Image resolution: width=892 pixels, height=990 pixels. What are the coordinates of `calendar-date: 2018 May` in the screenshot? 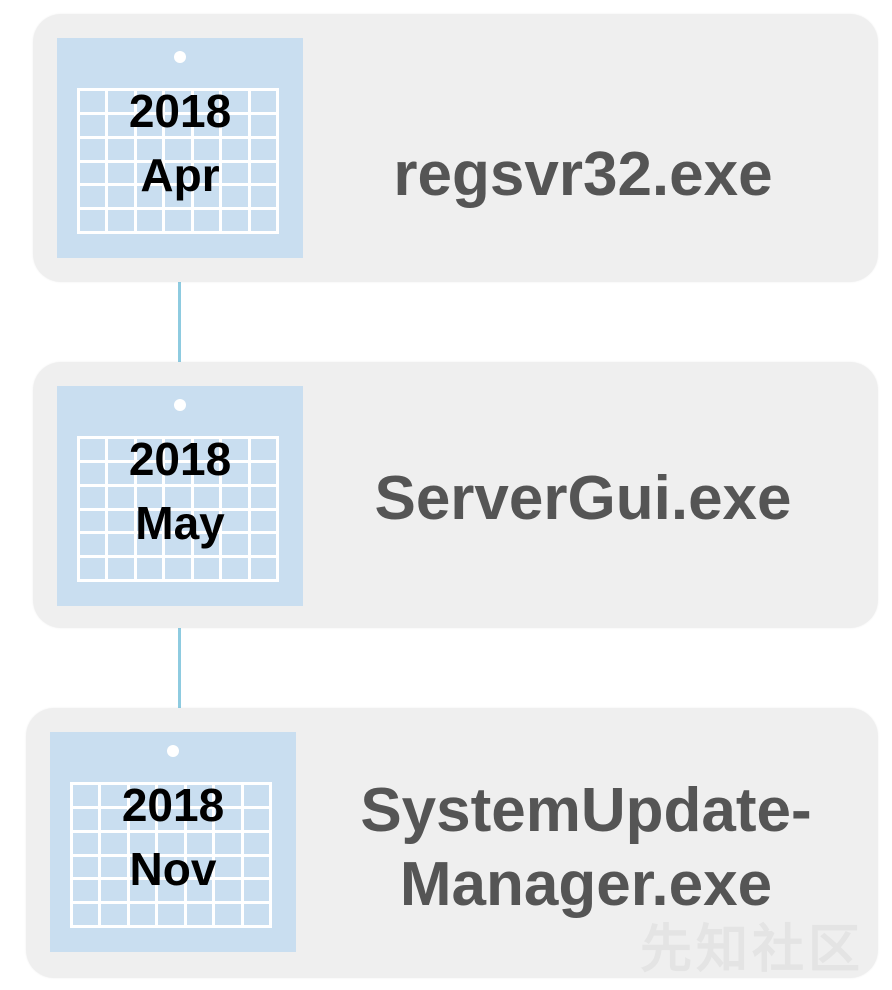 It's located at (180, 491).